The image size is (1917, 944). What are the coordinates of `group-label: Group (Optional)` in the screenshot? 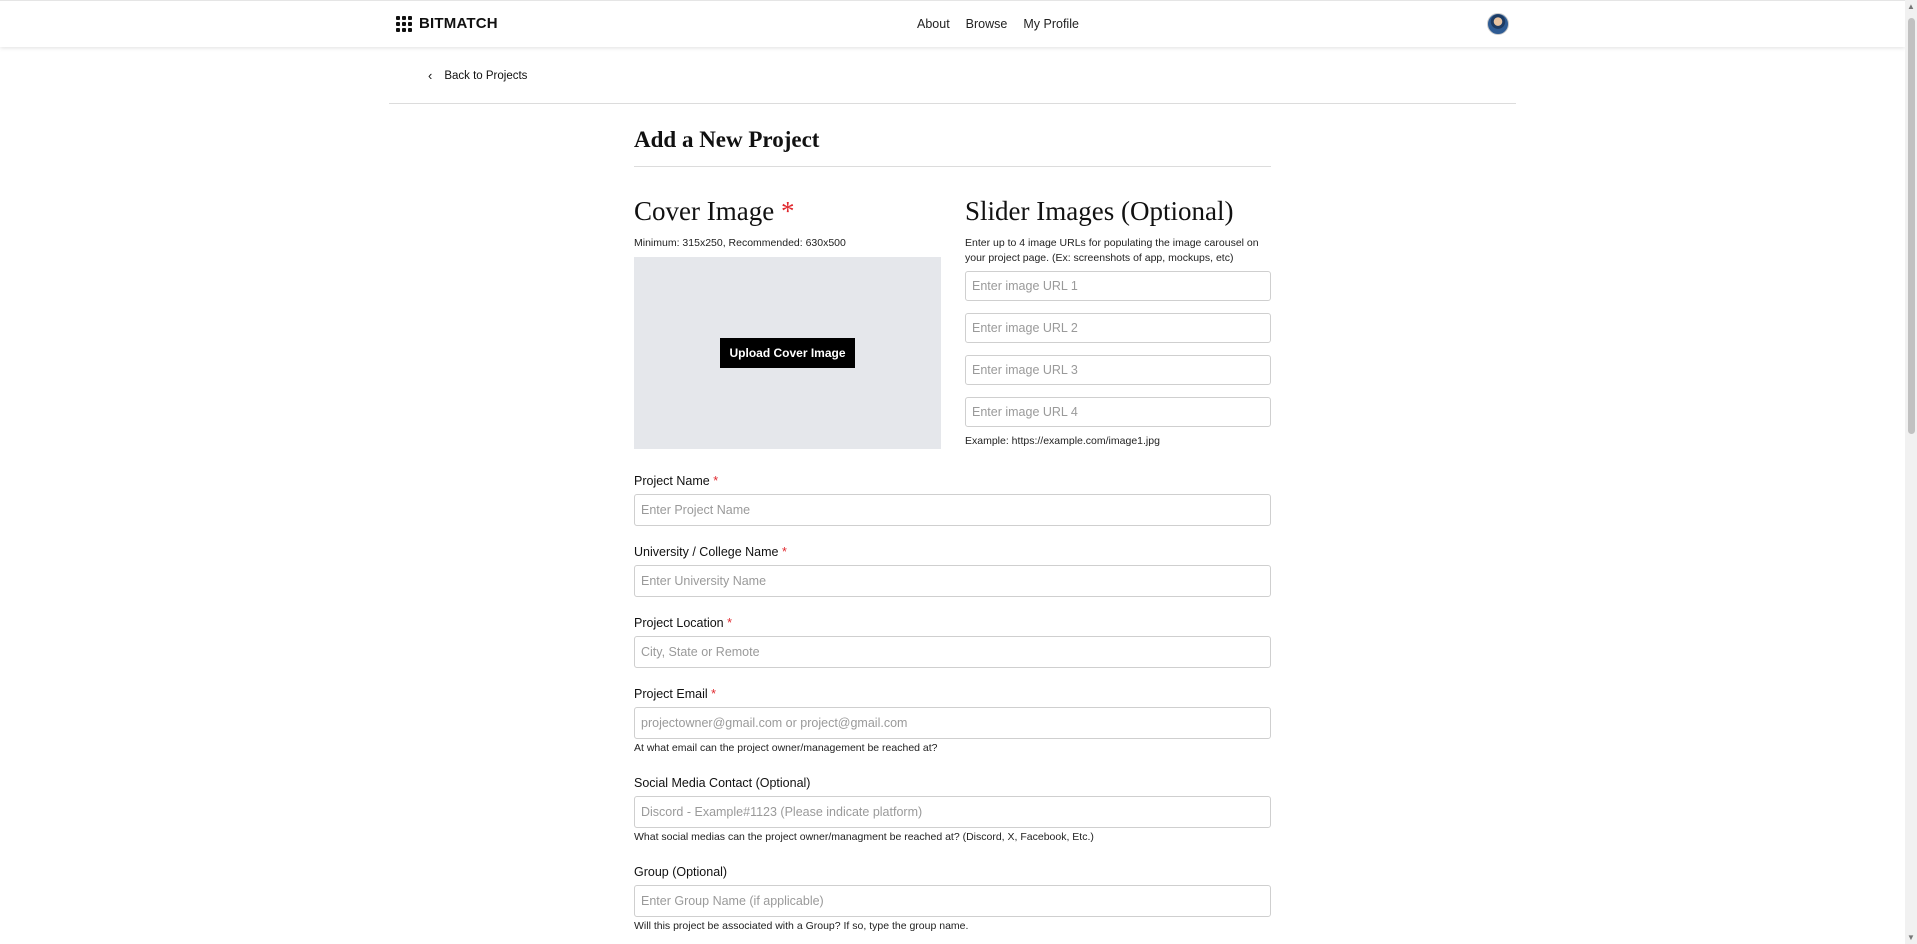 It's located at (681, 872).